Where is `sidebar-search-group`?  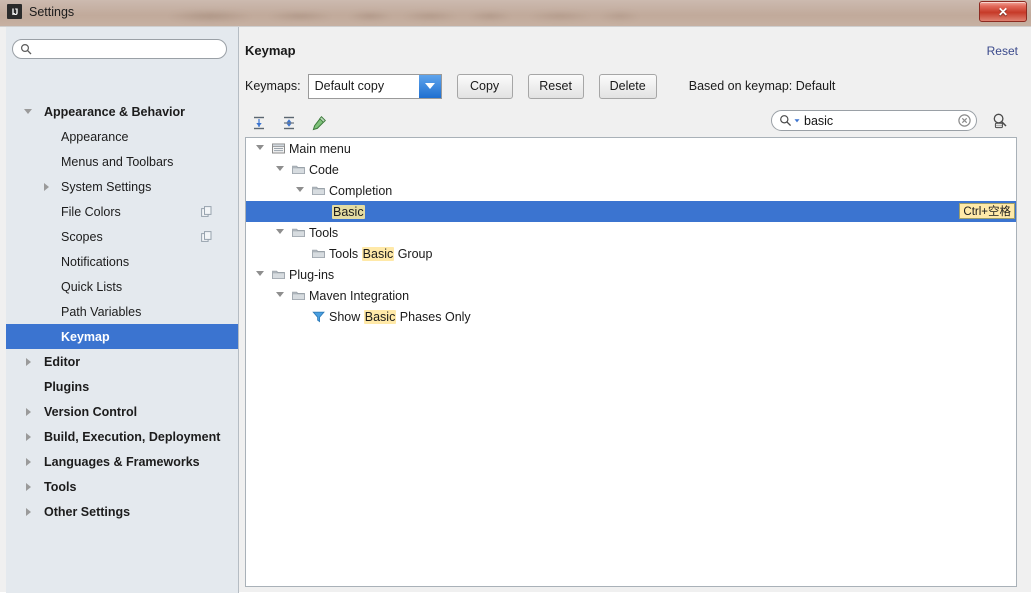 sidebar-search-group is located at coordinates (119, 49).